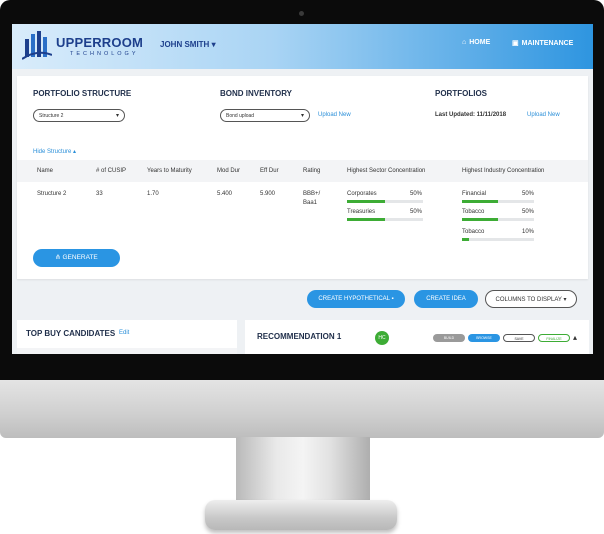  I want to click on create-hypothetical-button: CREATE HYPOTHETICAL ▪, so click(356, 299).